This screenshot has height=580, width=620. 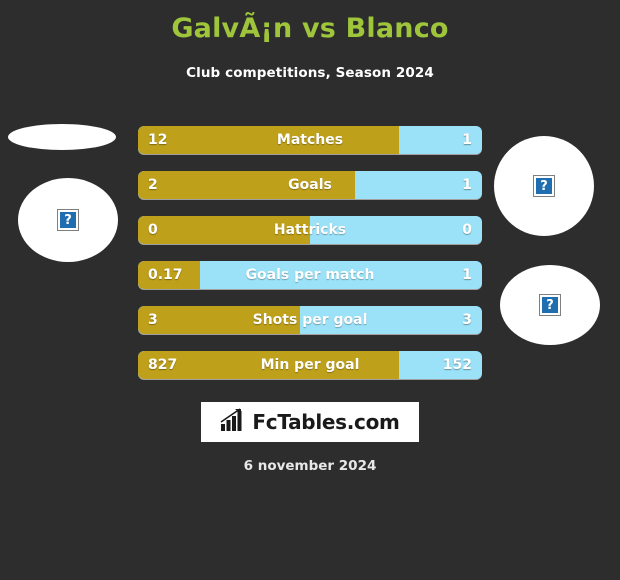 I want to click on stat-value-left: 12, so click(x=158, y=140).